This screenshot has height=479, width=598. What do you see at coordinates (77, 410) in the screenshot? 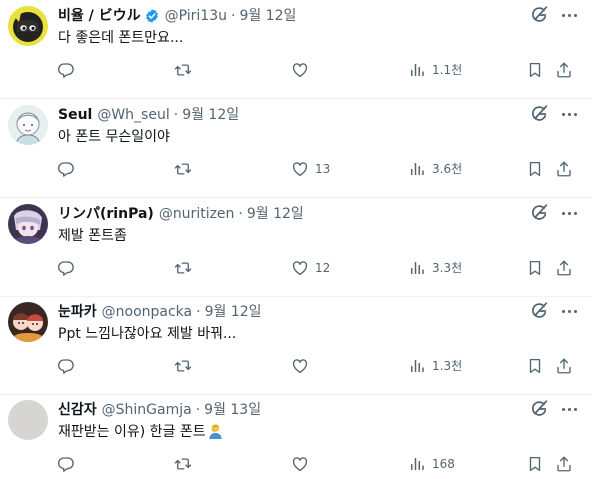
I see `display-name: 신감자` at bounding box center [77, 410].